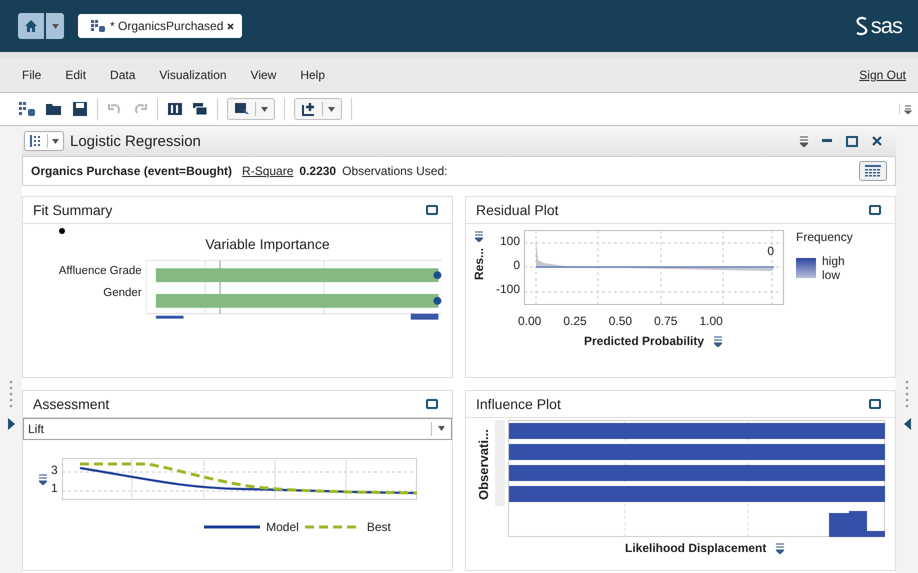 The width and height of the screenshot is (918, 573). I want to click on chart-type-select: Lift, so click(237, 429).